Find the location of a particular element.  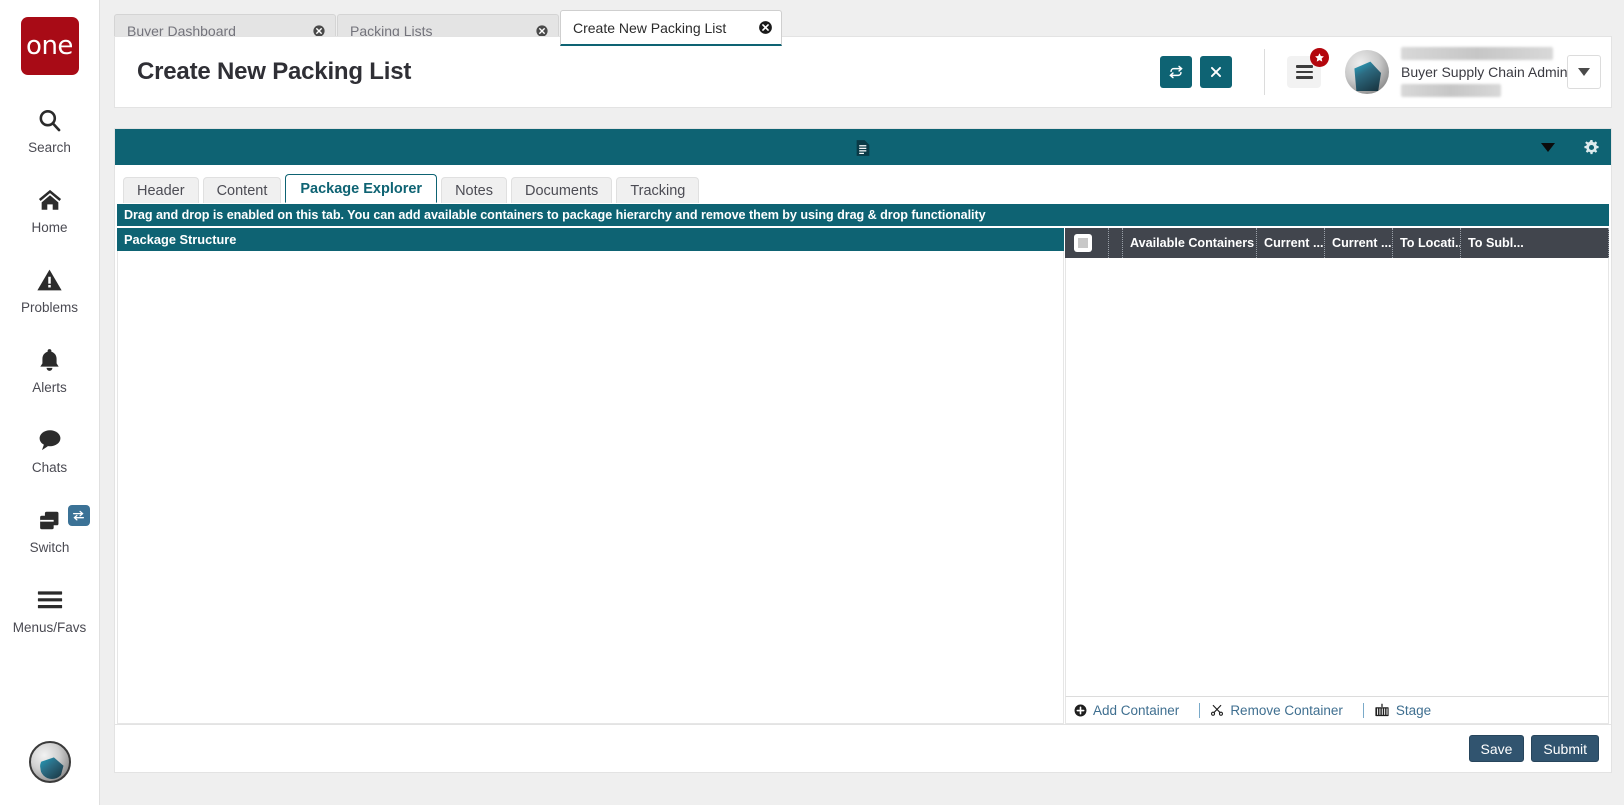

tab-header: Header is located at coordinates (161, 190).